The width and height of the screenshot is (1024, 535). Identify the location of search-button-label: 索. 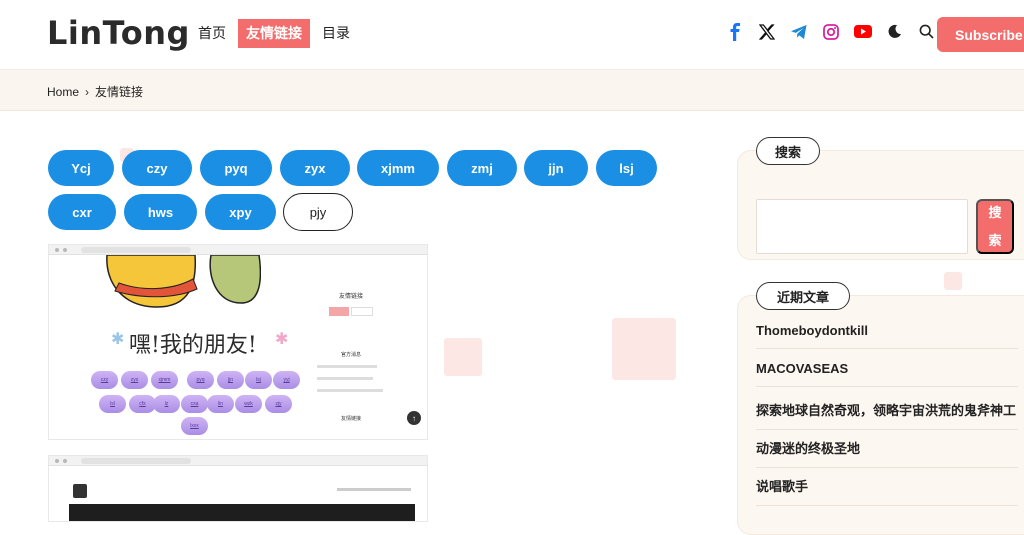
(995, 240).